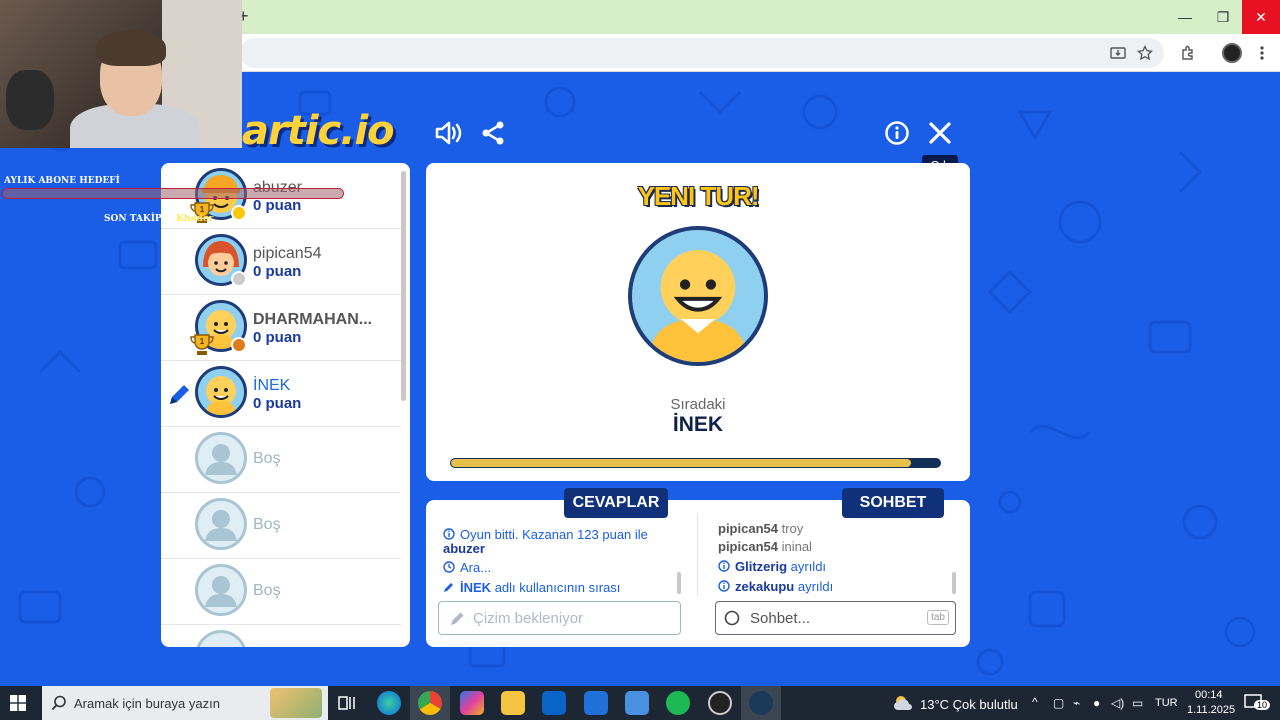  Describe the element at coordinates (58, 703) in the screenshot. I see `search-icon` at that location.